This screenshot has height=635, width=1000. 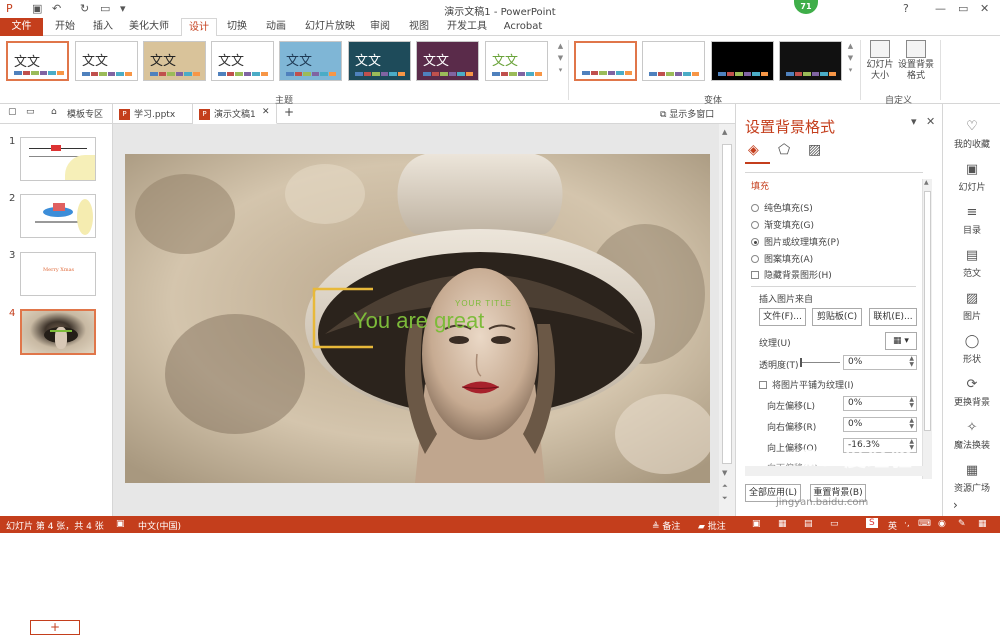 I want to click on tile-checkbox: 将图片平铺为纹理(I), so click(x=806, y=384).